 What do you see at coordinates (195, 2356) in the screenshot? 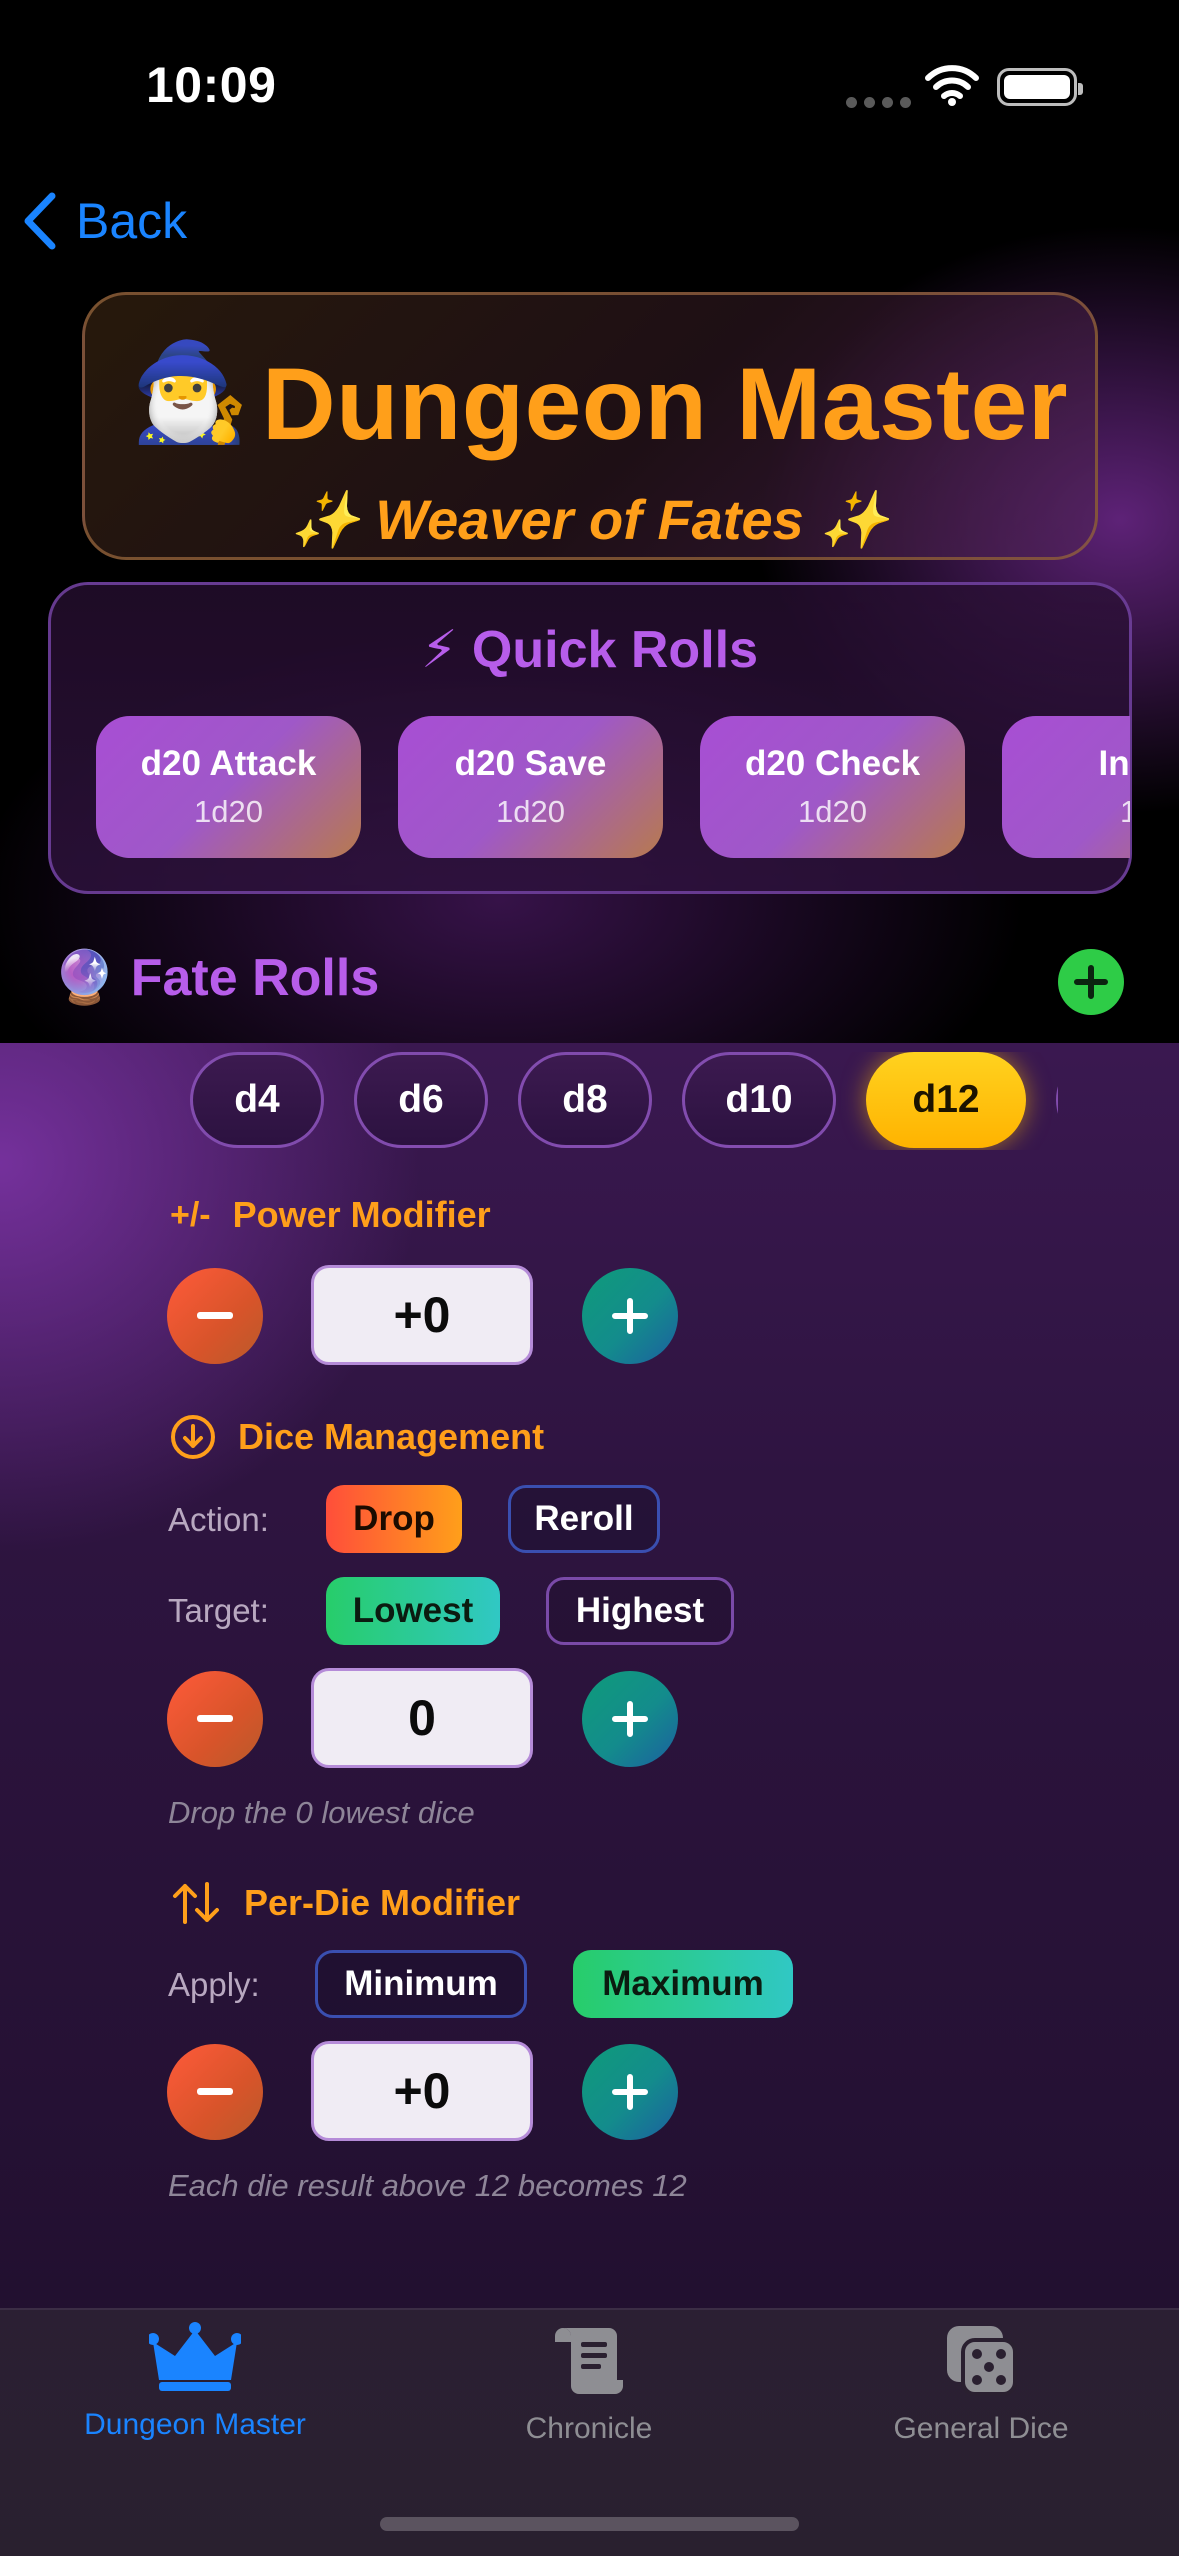
I see `crown-icon` at bounding box center [195, 2356].